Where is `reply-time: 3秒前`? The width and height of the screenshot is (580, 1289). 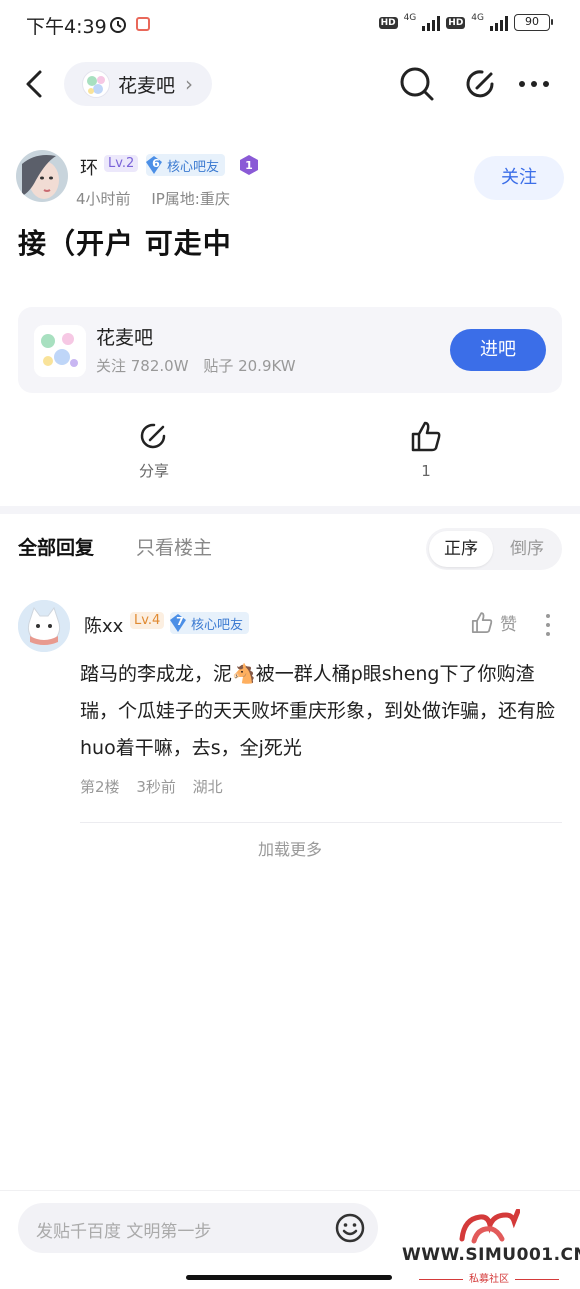 reply-time: 3秒前 is located at coordinates (156, 787).